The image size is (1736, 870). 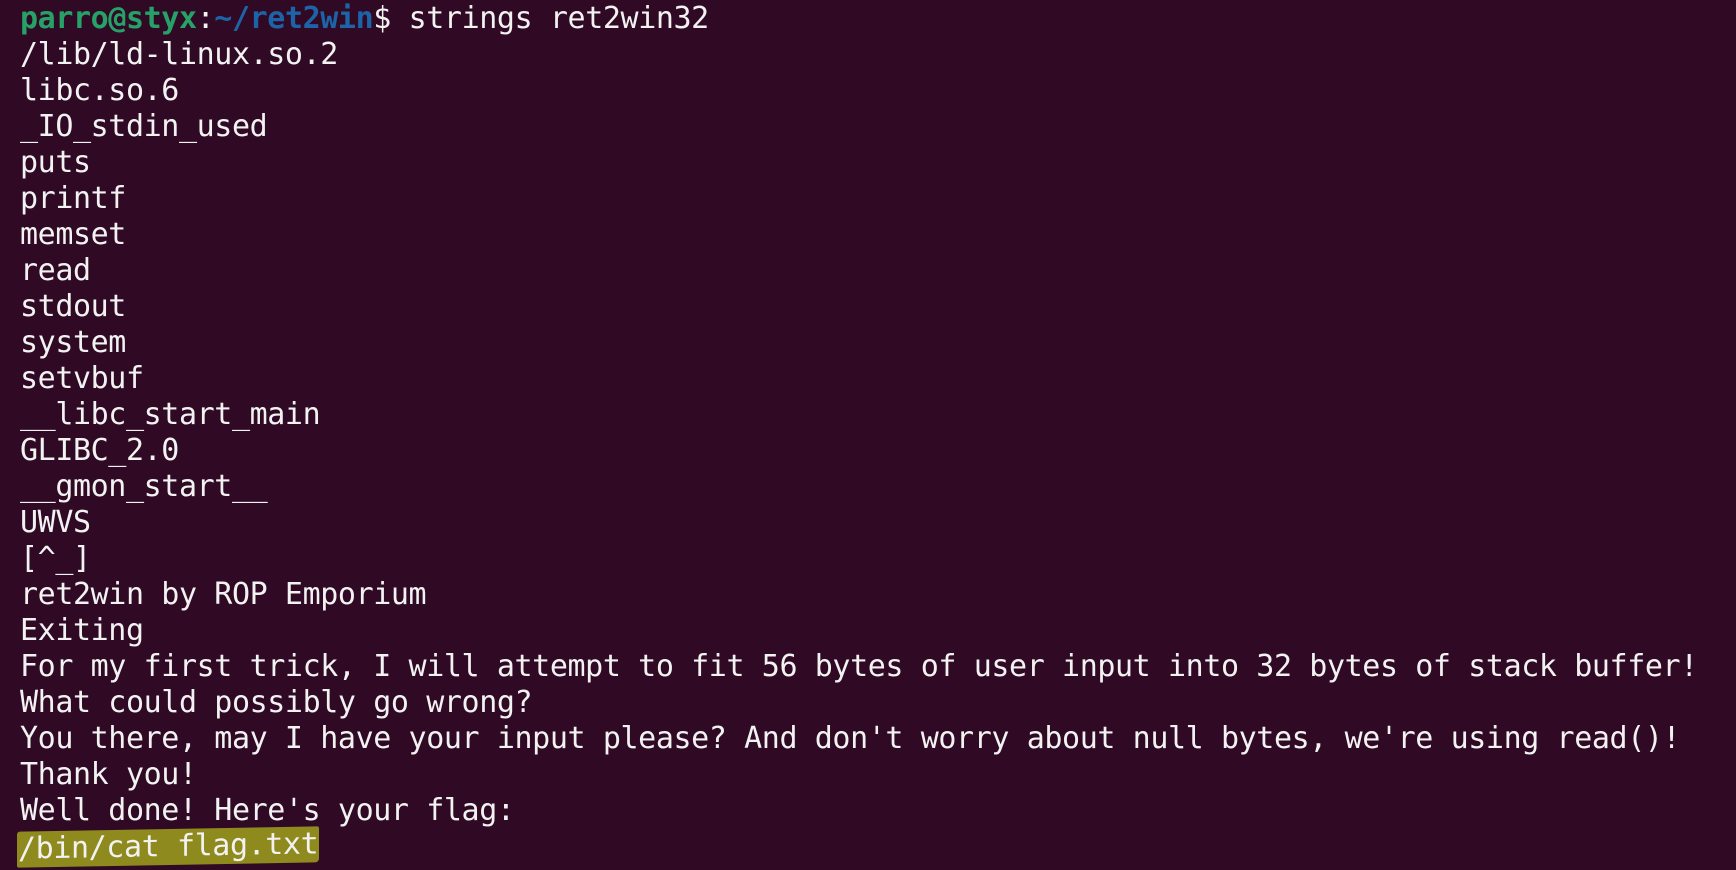 I want to click on output-line: ret2win by ROP Emporium, so click(x=223, y=594).